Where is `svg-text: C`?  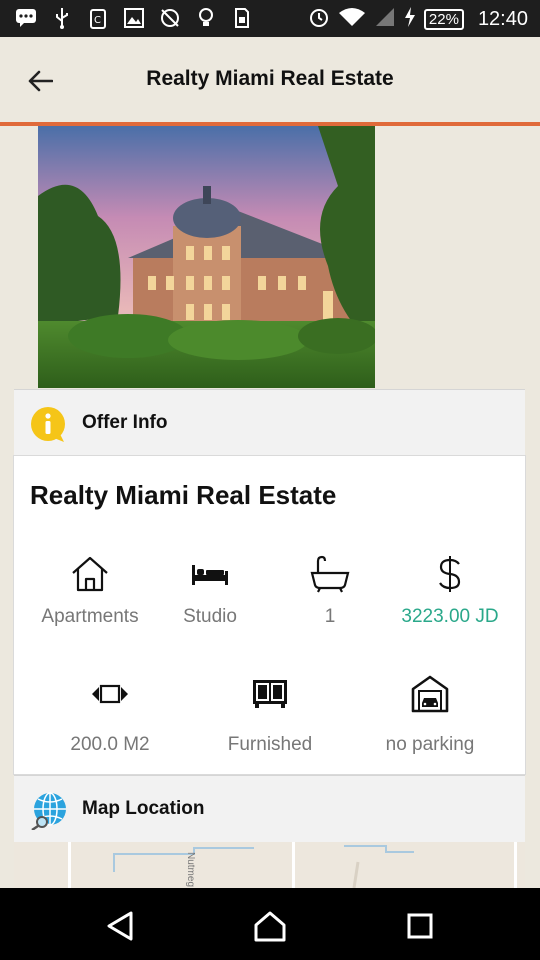
svg-text: C is located at coordinates (97, 20).